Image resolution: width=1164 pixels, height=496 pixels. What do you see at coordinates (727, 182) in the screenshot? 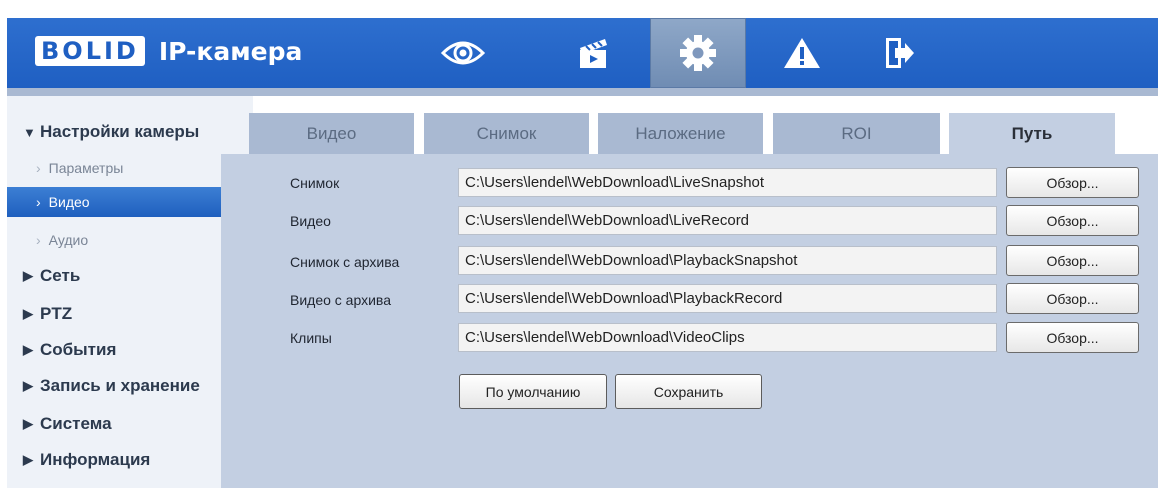
I see `snapshot-path-field: C:\Users\lendel\WebDownload\LiveSnapshot` at bounding box center [727, 182].